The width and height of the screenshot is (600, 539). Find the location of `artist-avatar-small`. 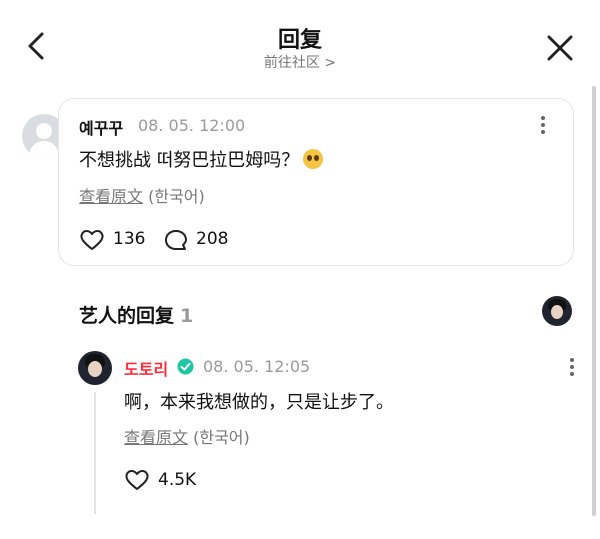

artist-avatar-small is located at coordinates (557, 311).